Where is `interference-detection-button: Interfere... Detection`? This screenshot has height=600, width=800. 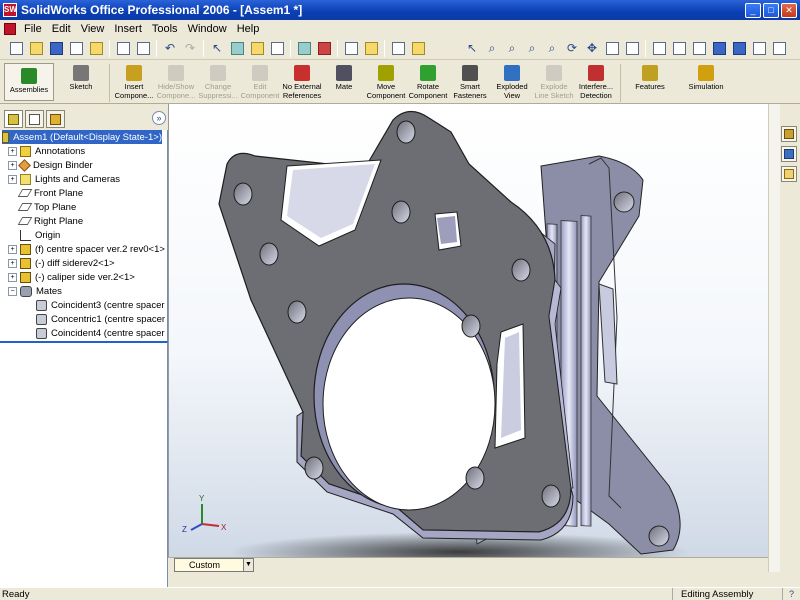 interference-detection-button: Interfere... Detection is located at coordinates (596, 82).